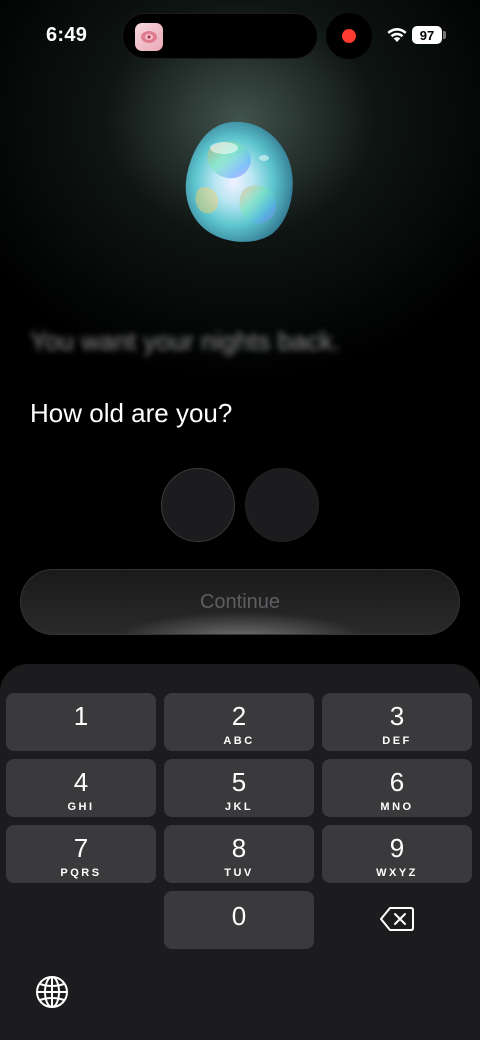 The height and width of the screenshot is (1040, 480). I want to click on key-letters: JKL, so click(239, 807).